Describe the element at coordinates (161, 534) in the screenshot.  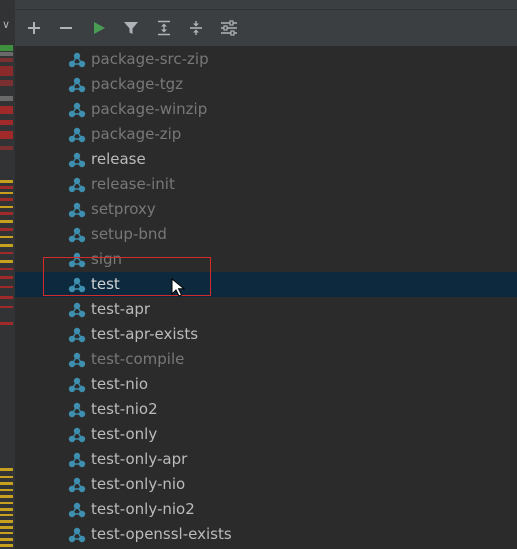
I see `tree-item-label: test-openssl-exists` at that location.